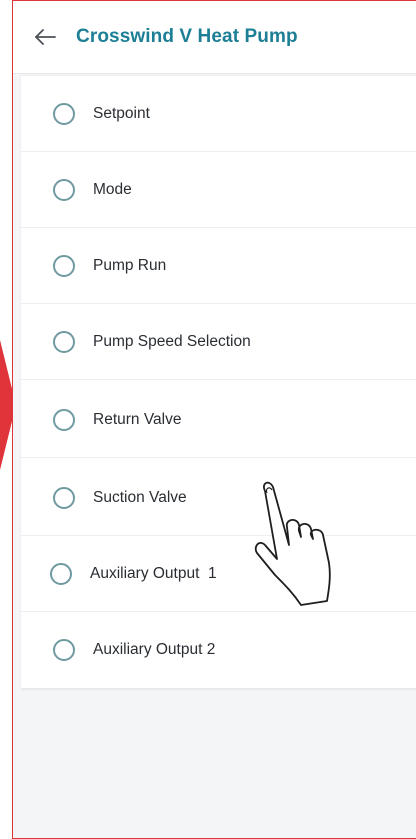  I want to click on list-item-setpoint: Setpoint, so click(218, 114).